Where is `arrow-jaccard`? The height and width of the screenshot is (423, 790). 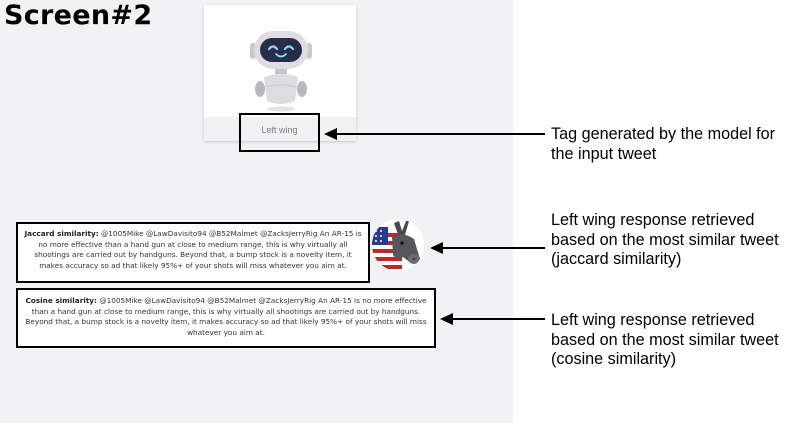 arrow-jaccard is located at coordinates (487, 248).